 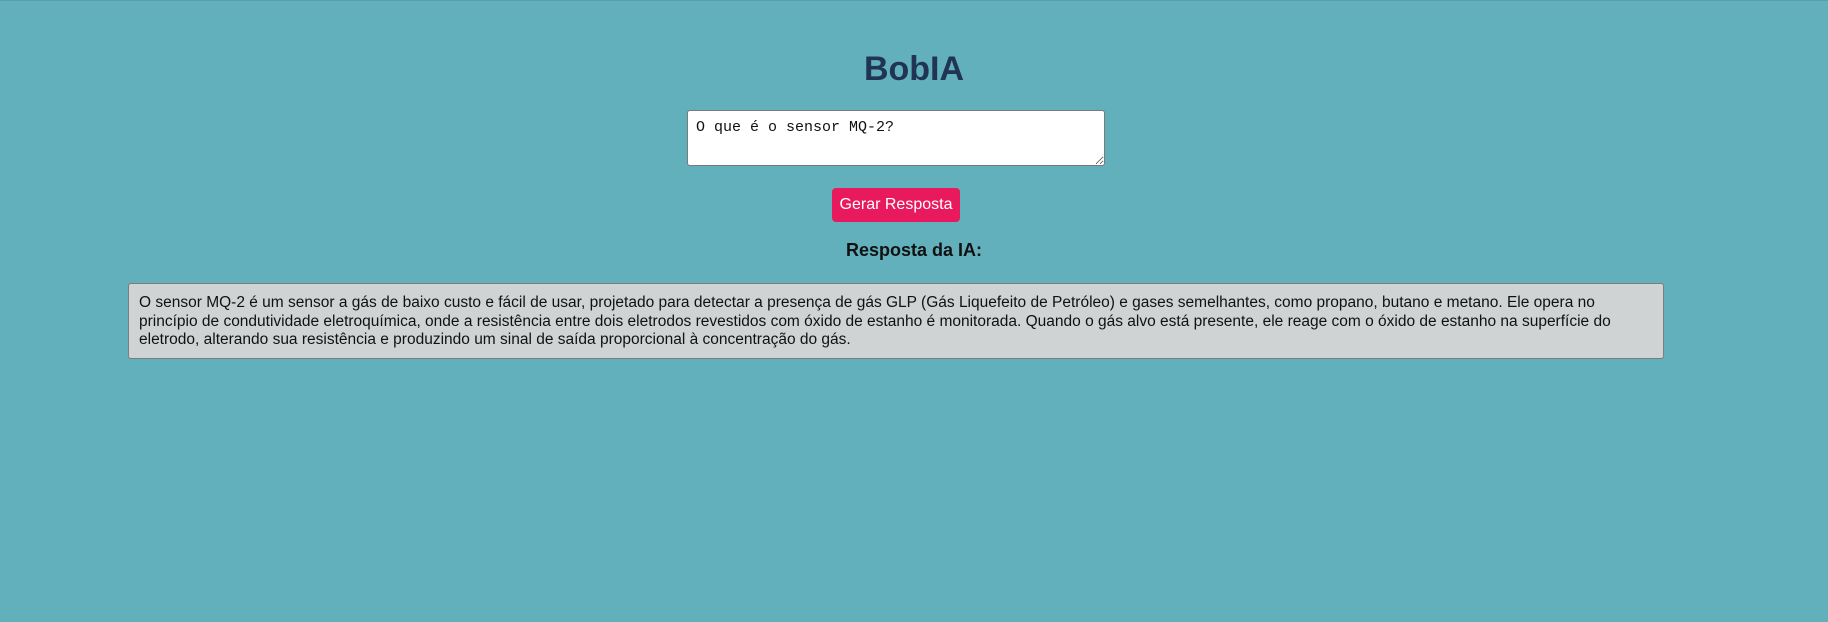 I want to click on page-title: BobIA, so click(x=914, y=69).